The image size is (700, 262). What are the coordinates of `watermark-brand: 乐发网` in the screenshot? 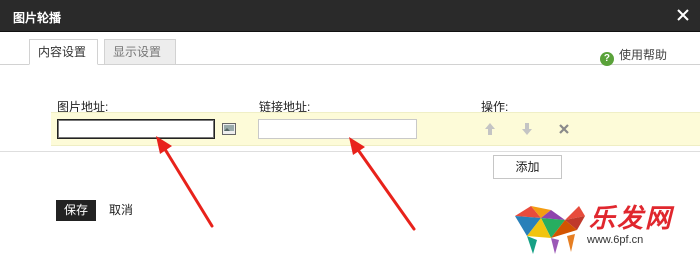 It's located at (631, 219).